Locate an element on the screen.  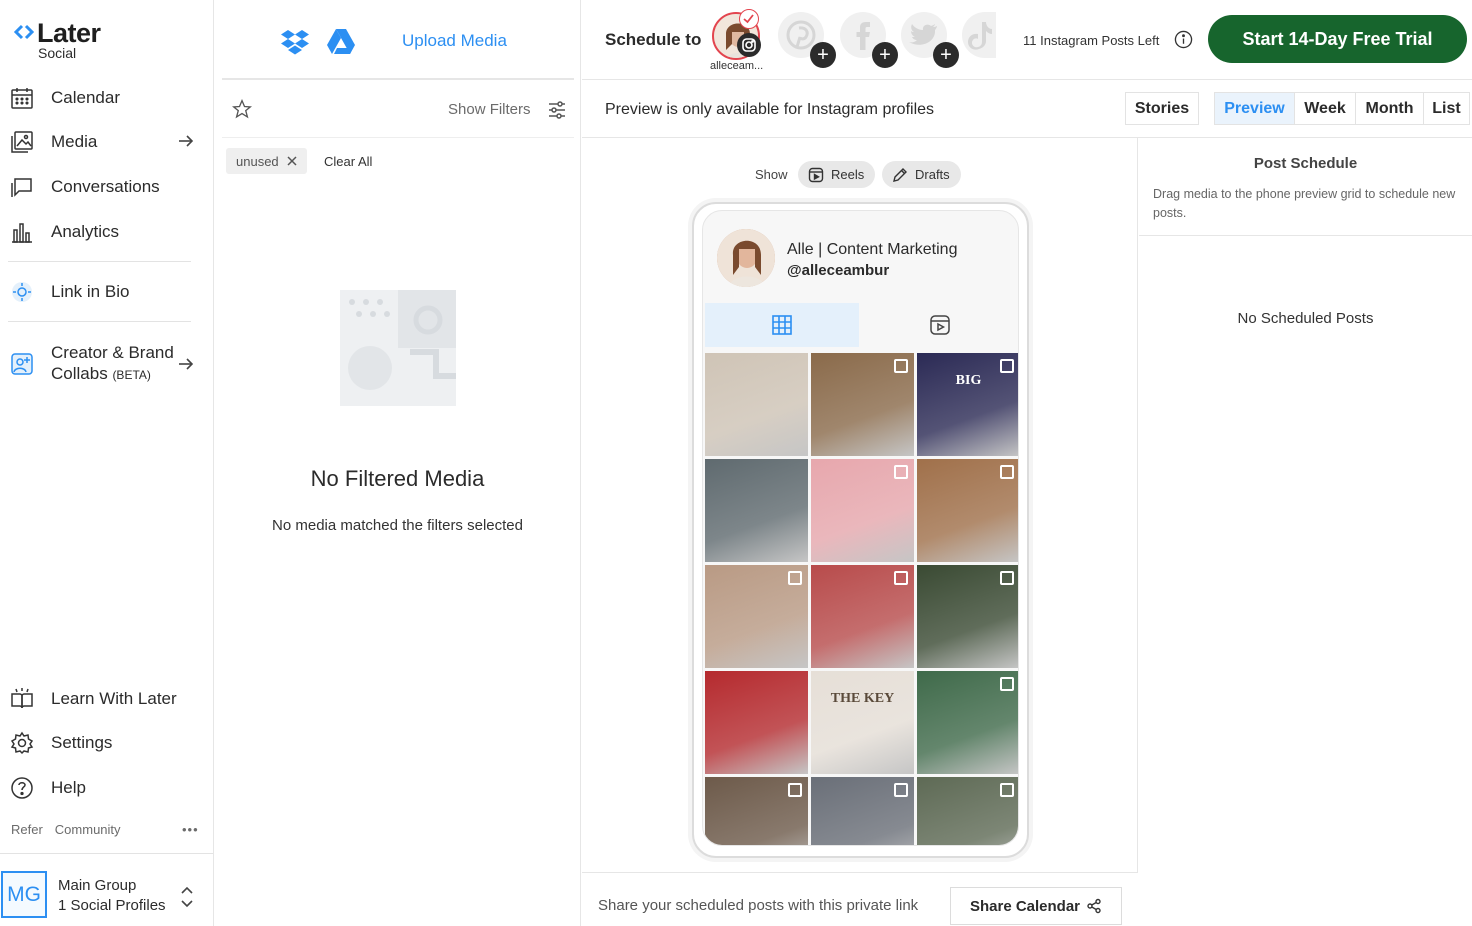
group-switcher: MG Main Group 1 Social Profiles is located at coordinates (106, 889).